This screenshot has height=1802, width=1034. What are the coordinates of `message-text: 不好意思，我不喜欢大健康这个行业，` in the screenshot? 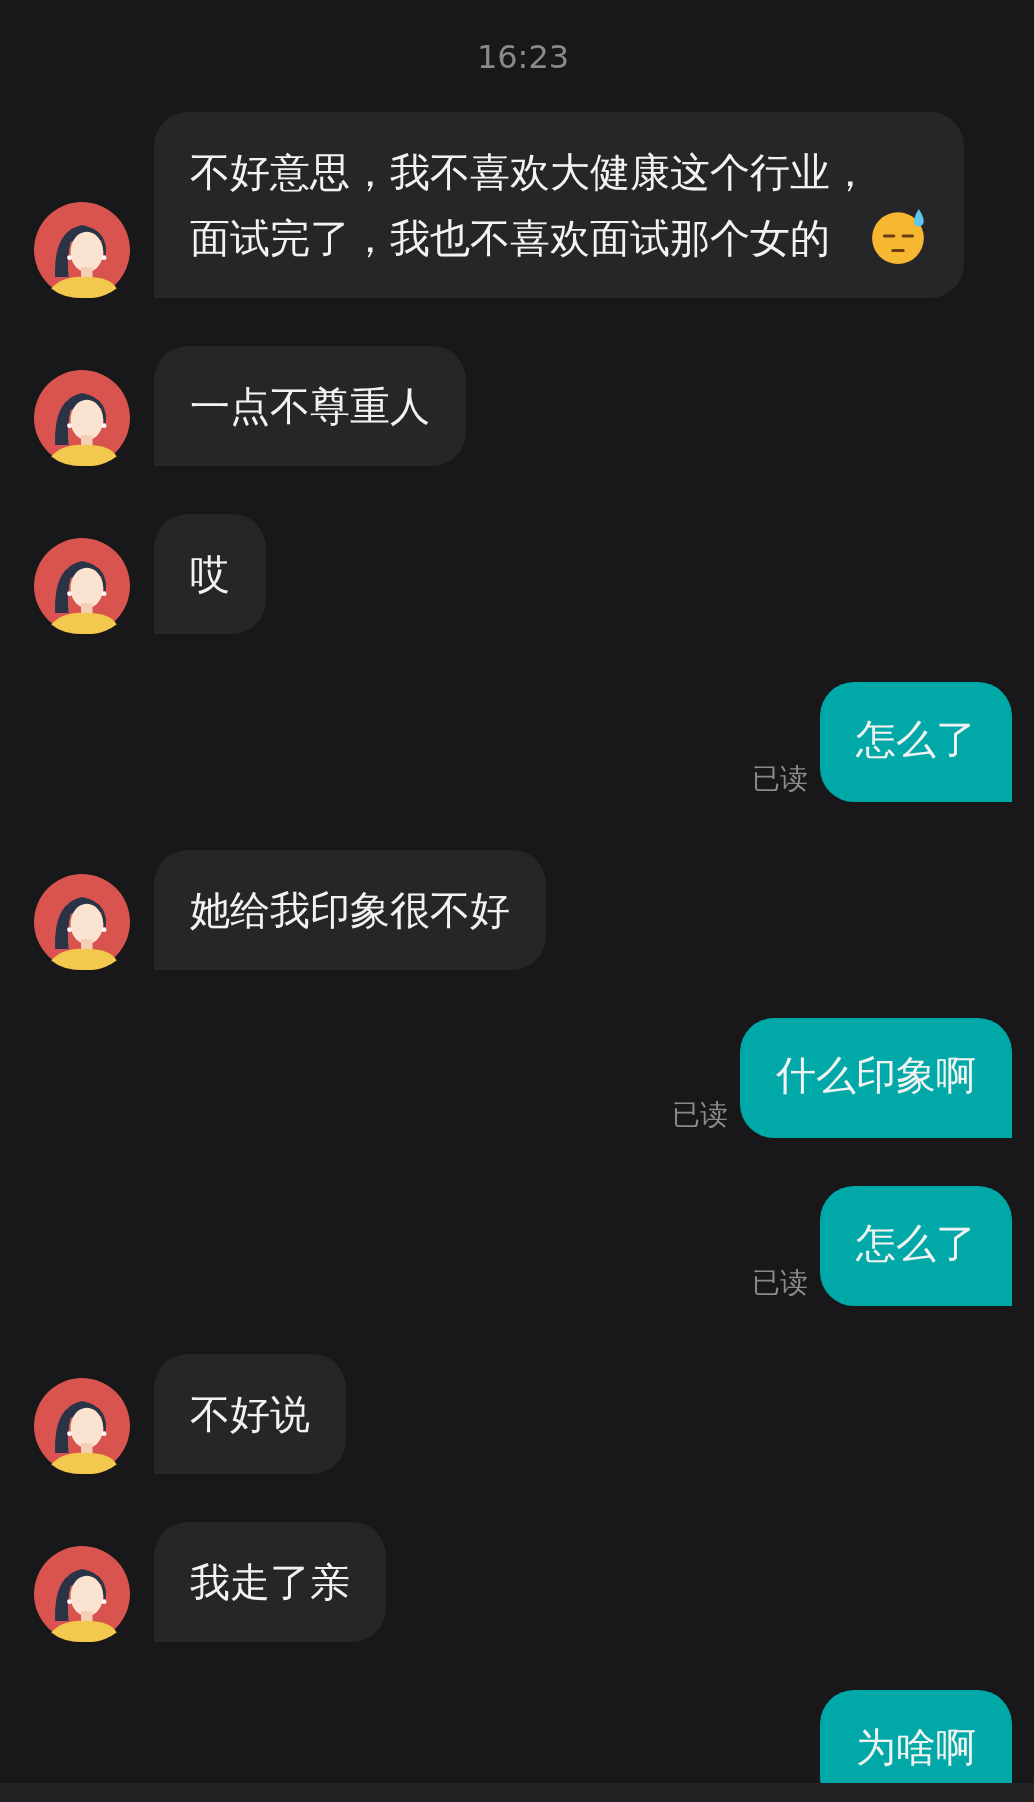 It's located at (530, 172).